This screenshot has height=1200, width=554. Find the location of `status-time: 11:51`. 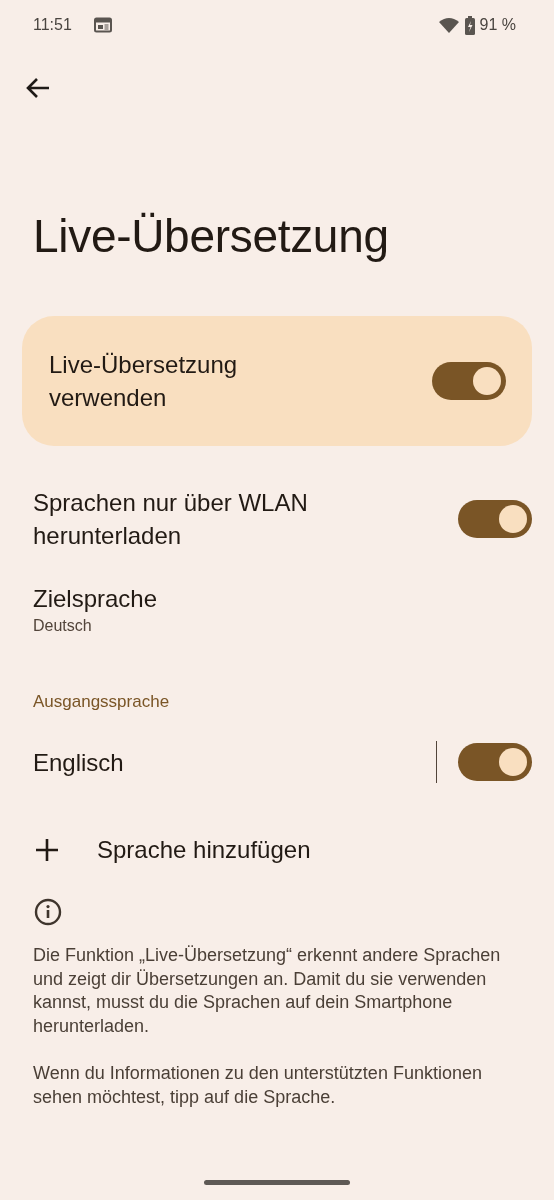

status-time: 11:51 is located at coordinates (52, 25).